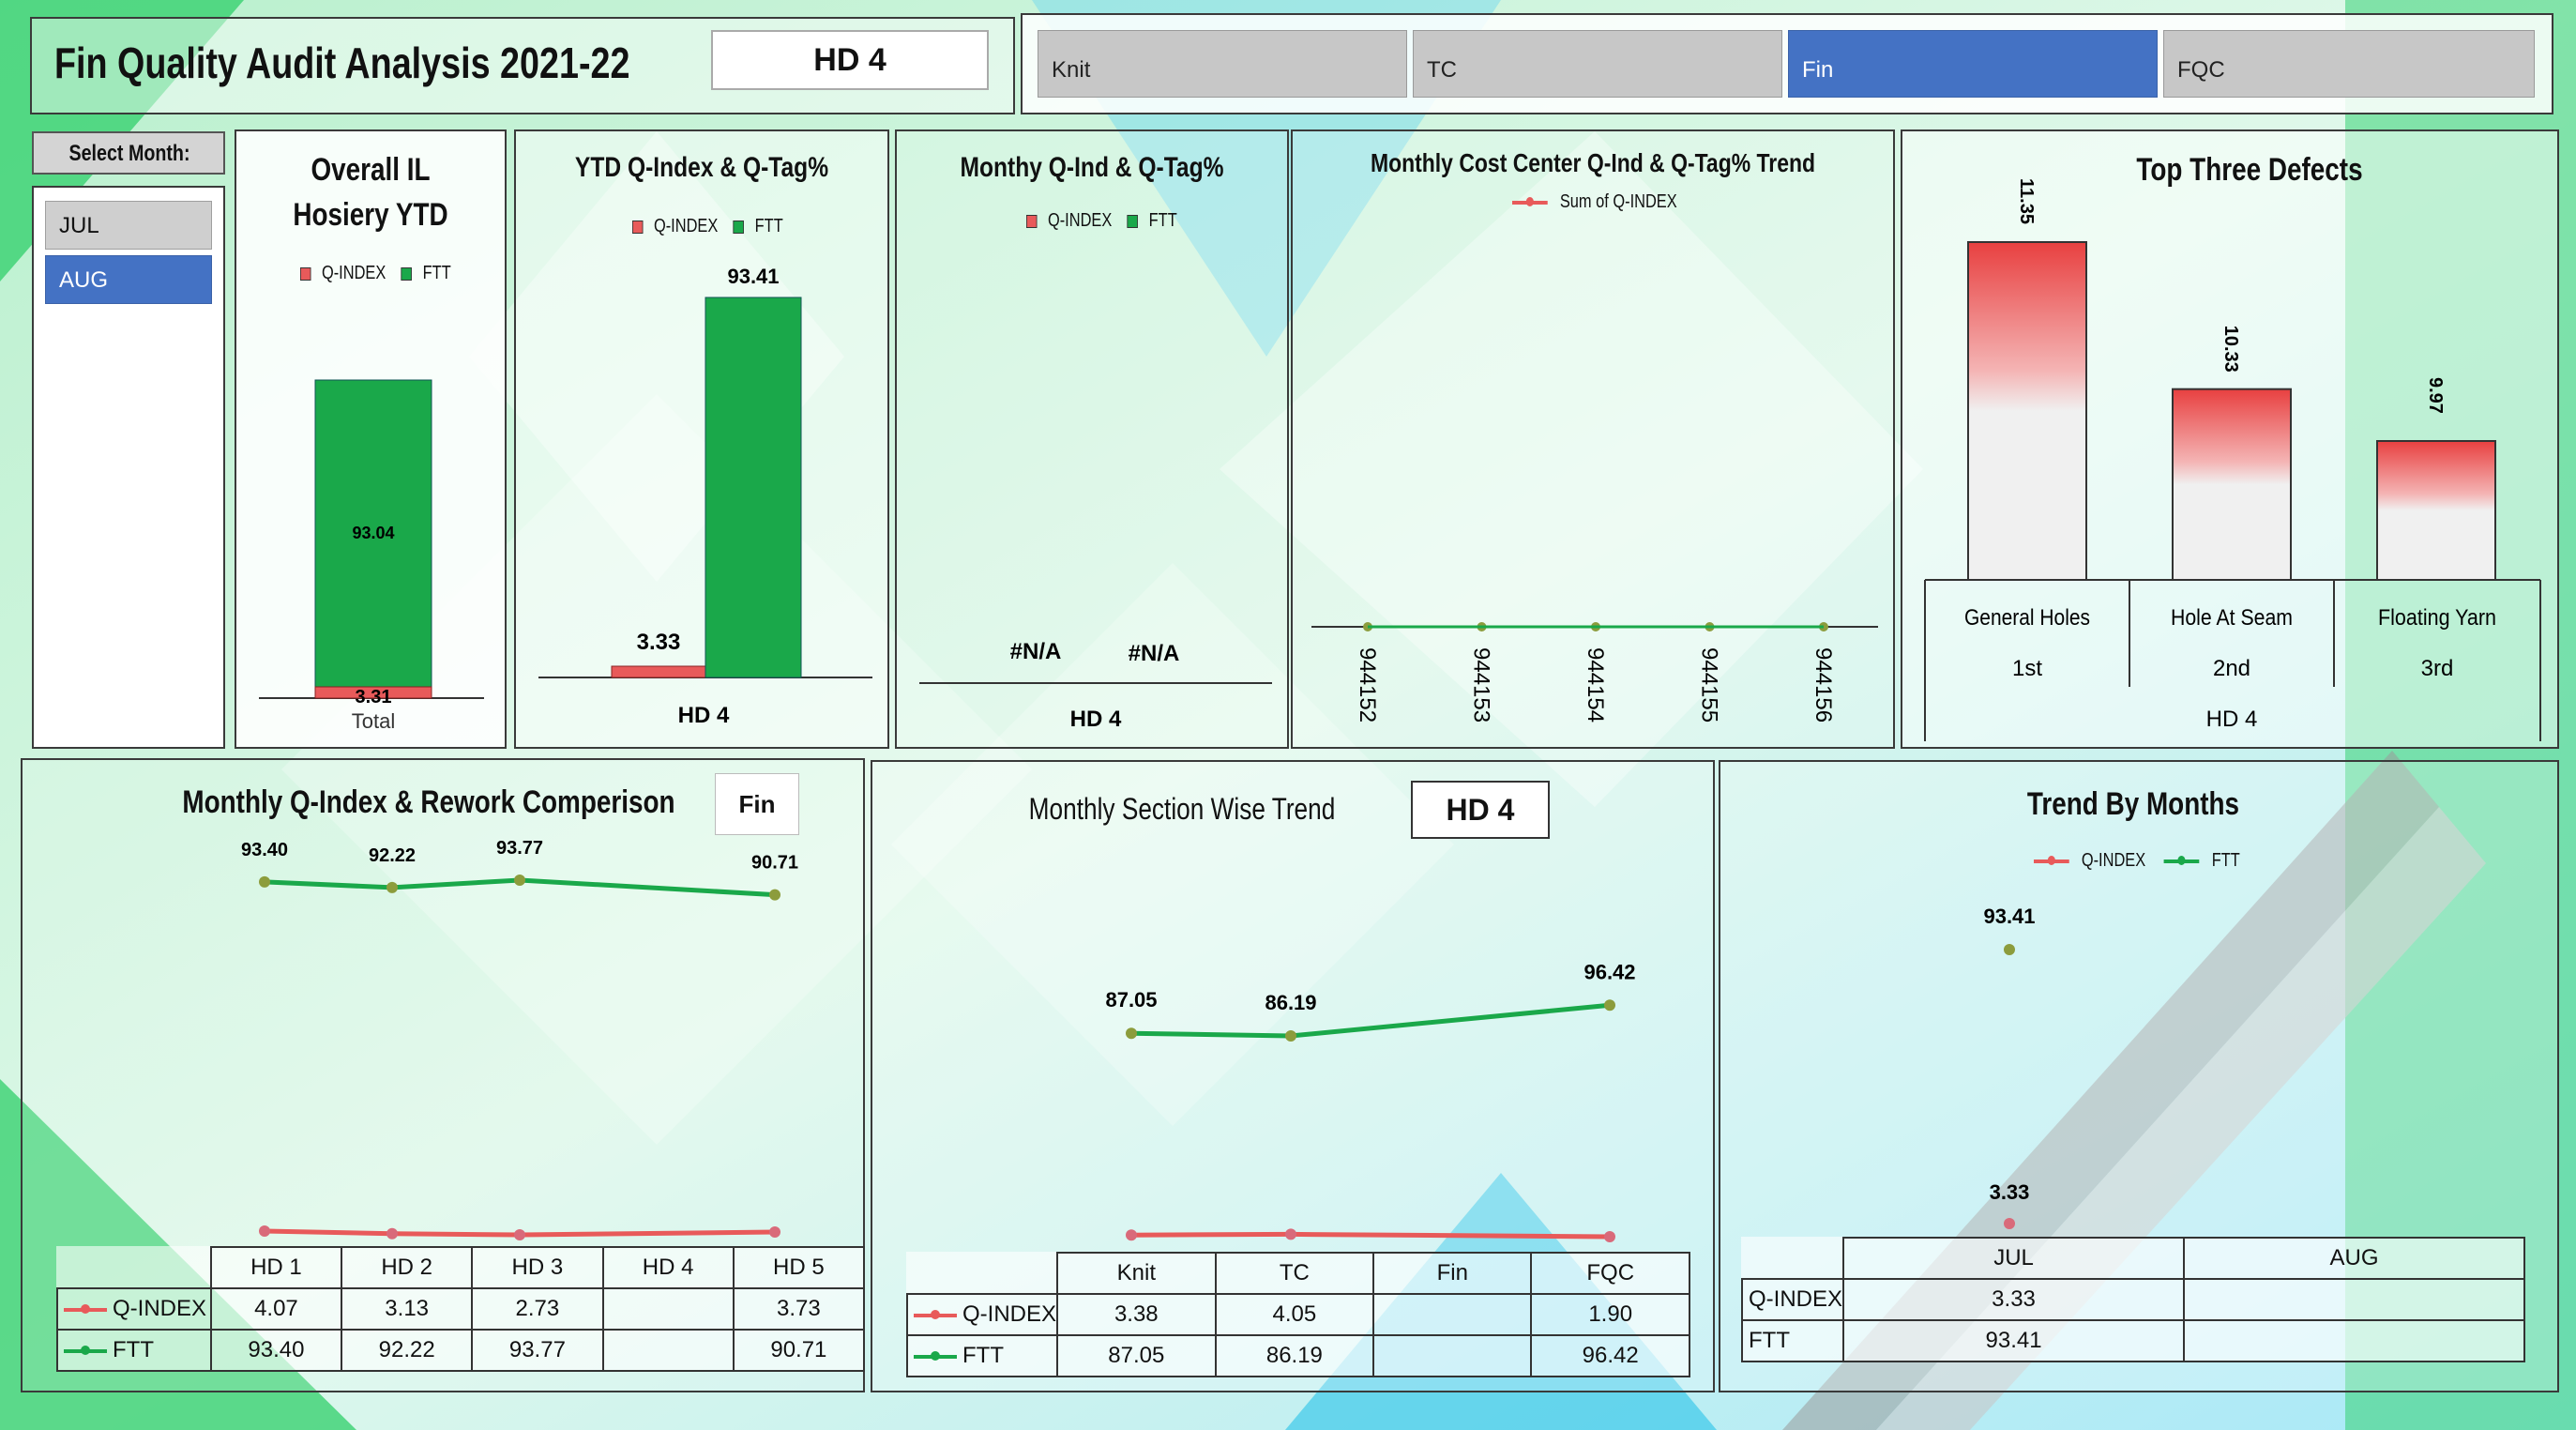 The height and width of the screenshot is (1430, 2576). What do you see at coordinates (407, 1309) in the screenshot?
I see `cell: 3.13` at bounding box center [407, 1309].